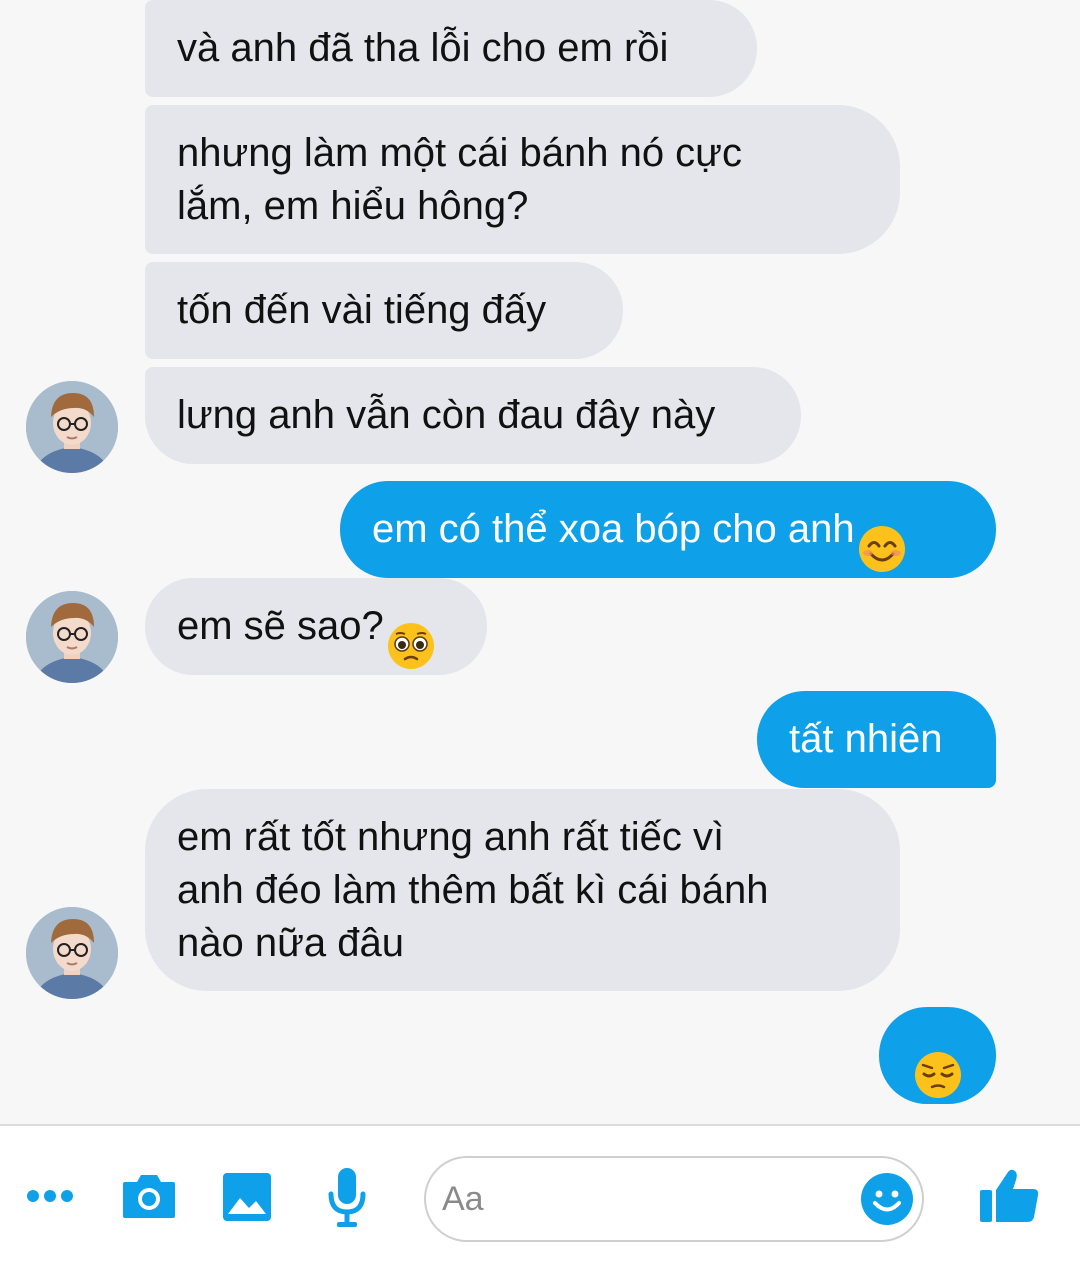 This screenshot has width=1080, height=1267. Describe the element at coordinates (247, 1199) in the screenshot. I see `gallery-icon` at that location.